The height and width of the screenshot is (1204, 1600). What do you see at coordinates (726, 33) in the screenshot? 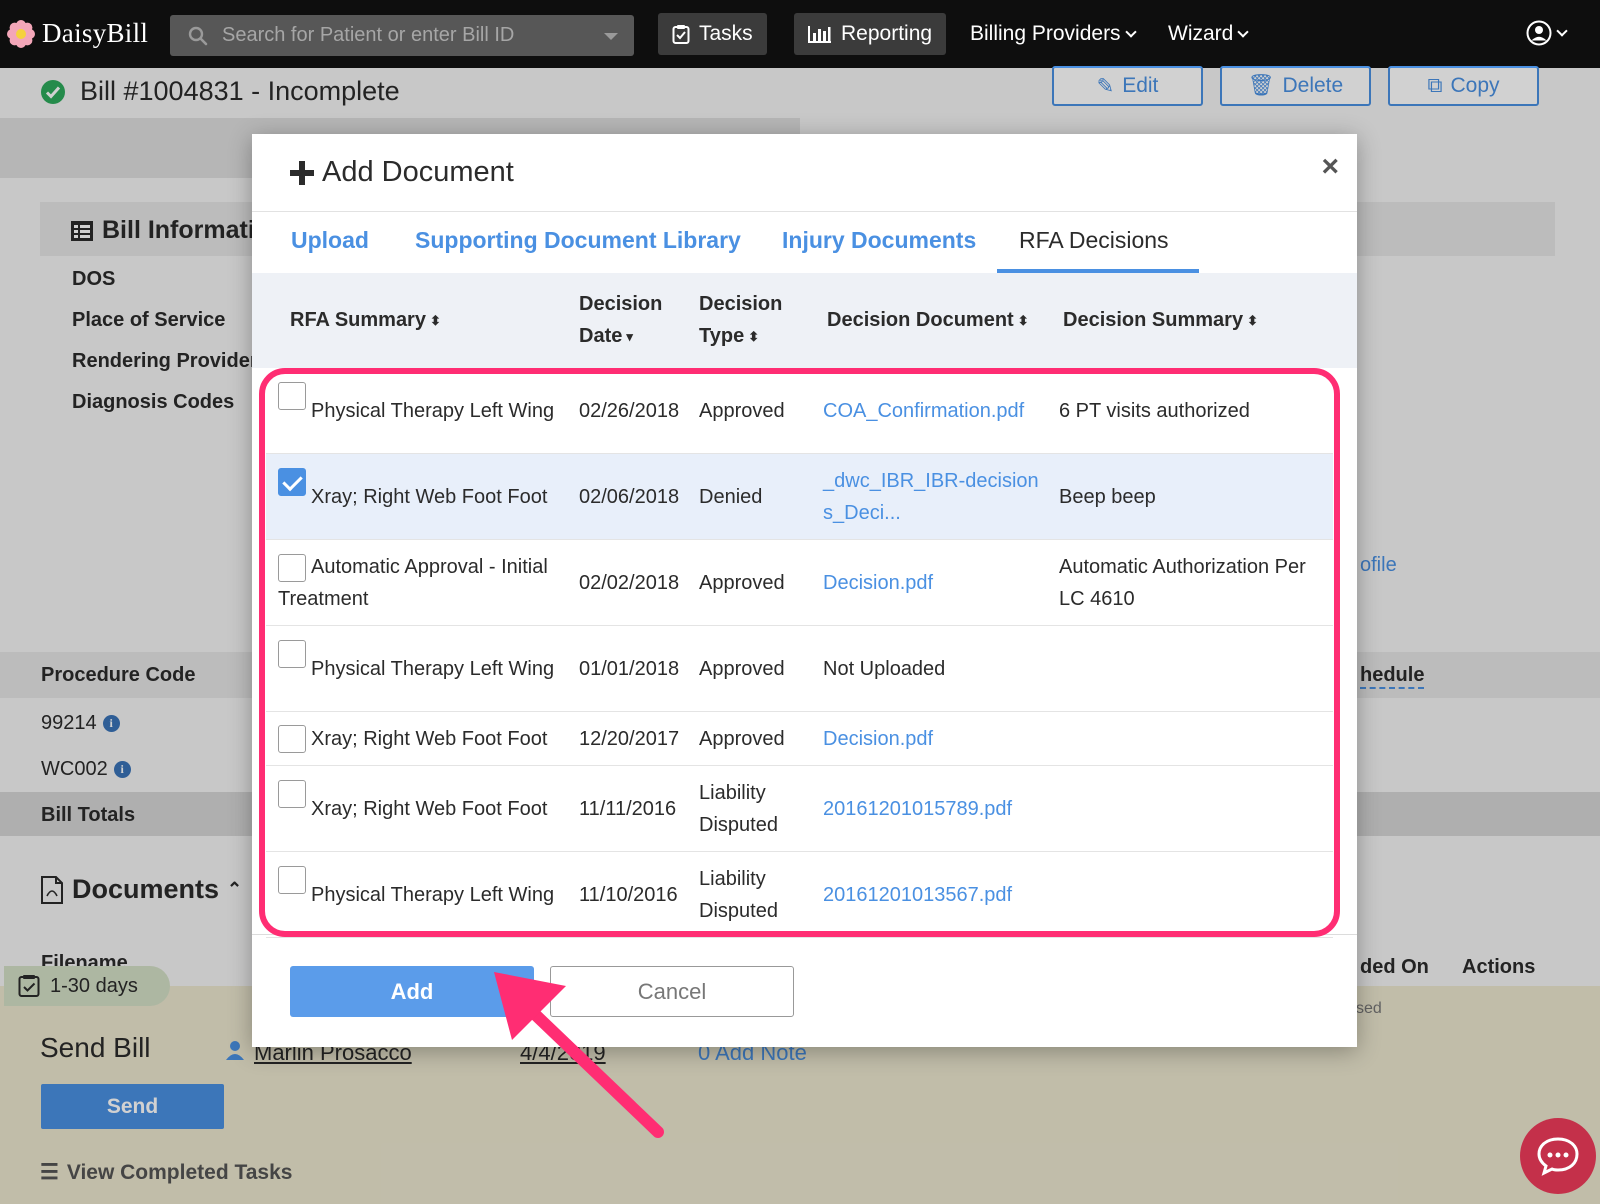
I see `tasks-label: Tasks` at bounding box center [726, 33].